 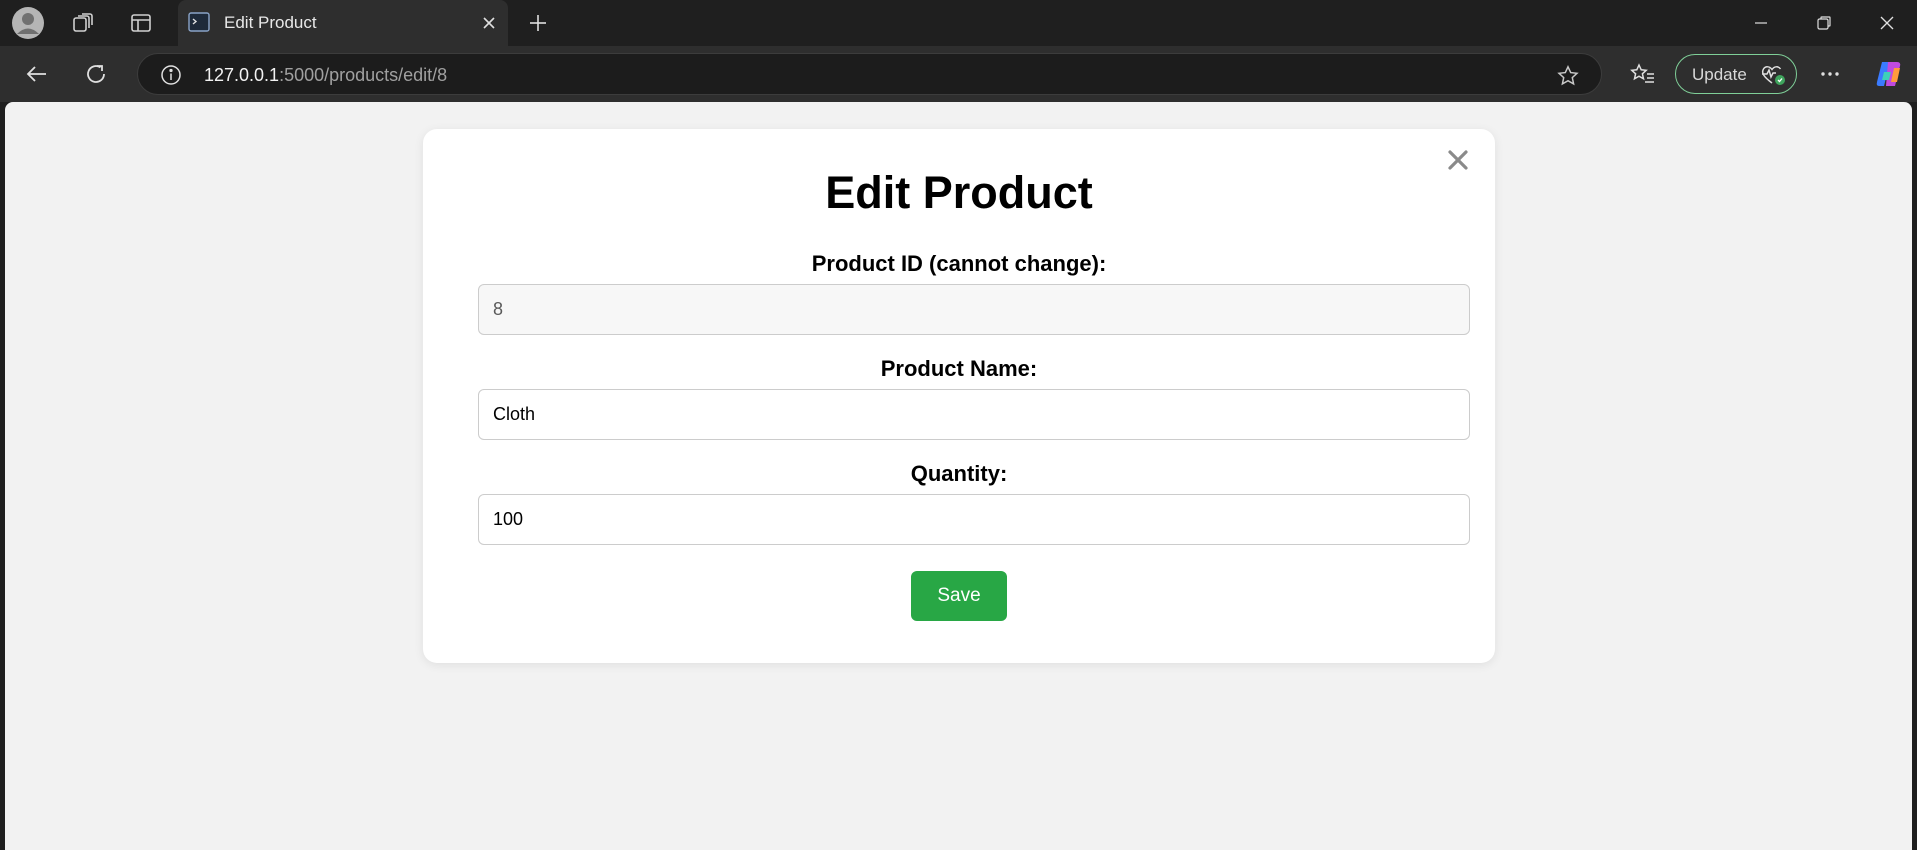 What do you see at coordinates (343, 23) in the screenshot?
I see `active-tab: Edit Product` at bounding box center [343, 23].